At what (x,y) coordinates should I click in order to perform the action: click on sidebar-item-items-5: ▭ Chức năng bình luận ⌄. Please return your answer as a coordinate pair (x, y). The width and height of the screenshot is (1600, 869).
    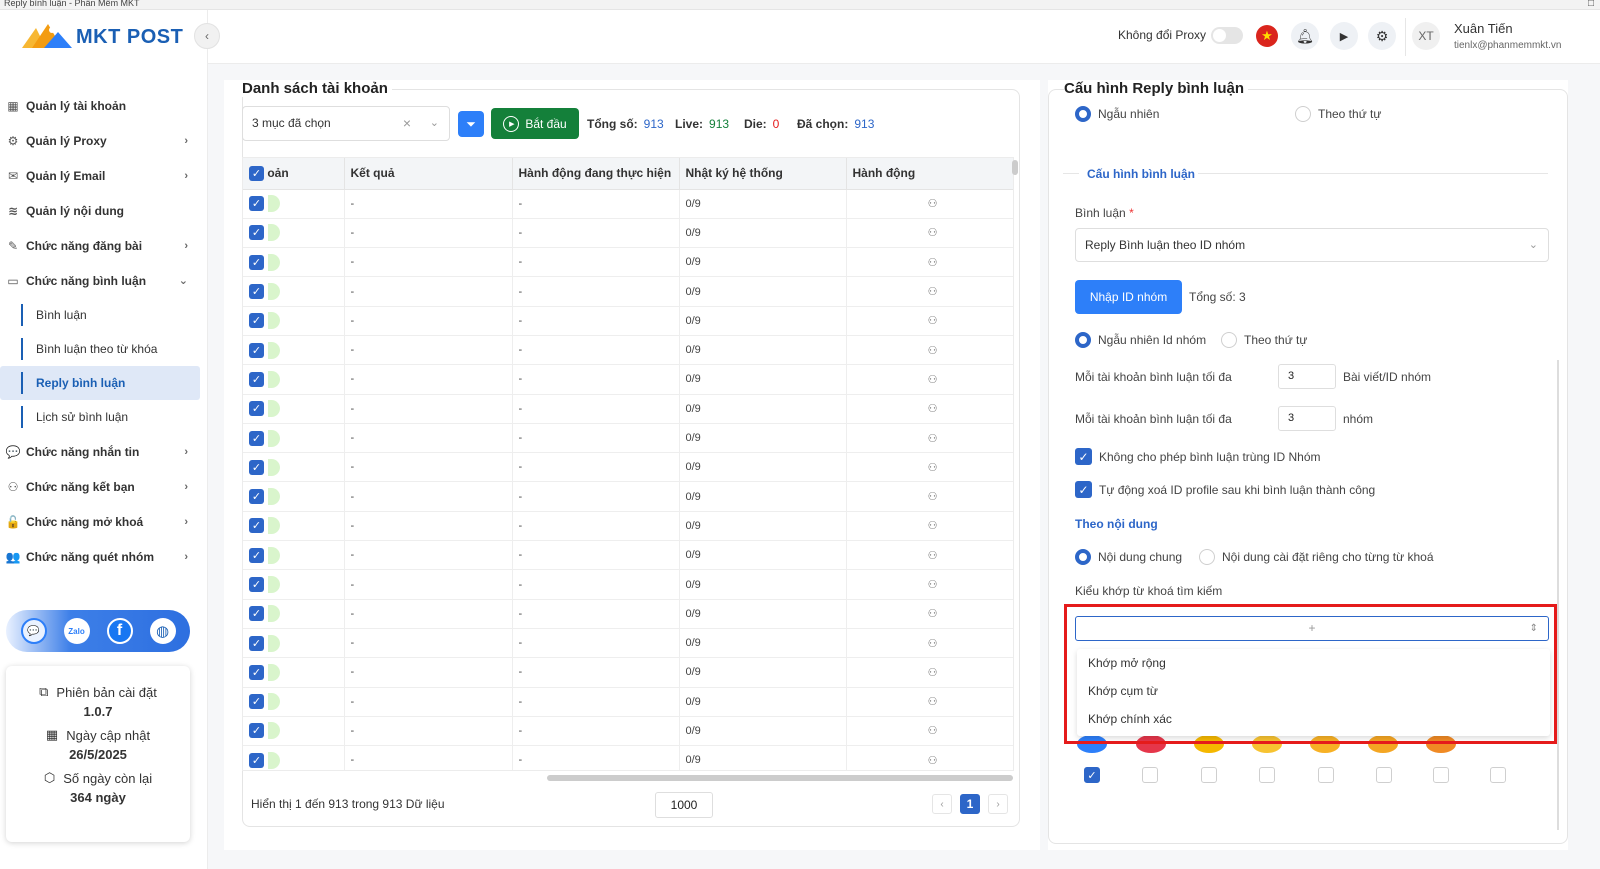
    Looking at the image, I should click on (104, 280).